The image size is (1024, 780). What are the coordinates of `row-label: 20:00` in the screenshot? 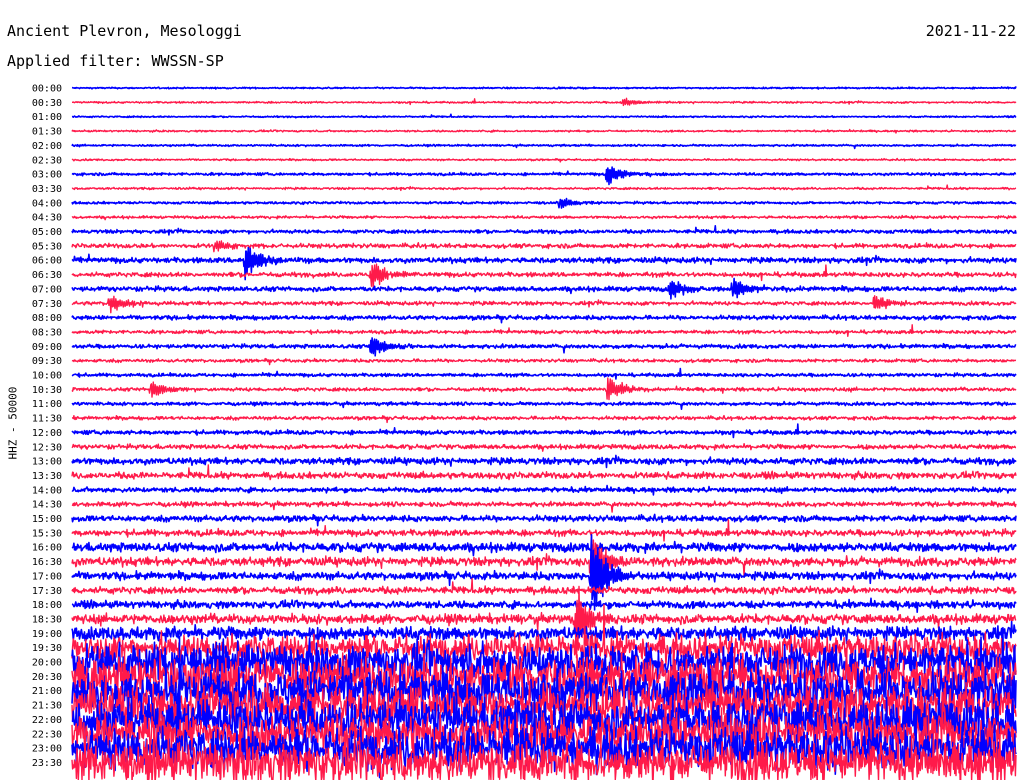 It's located at (47, 663).